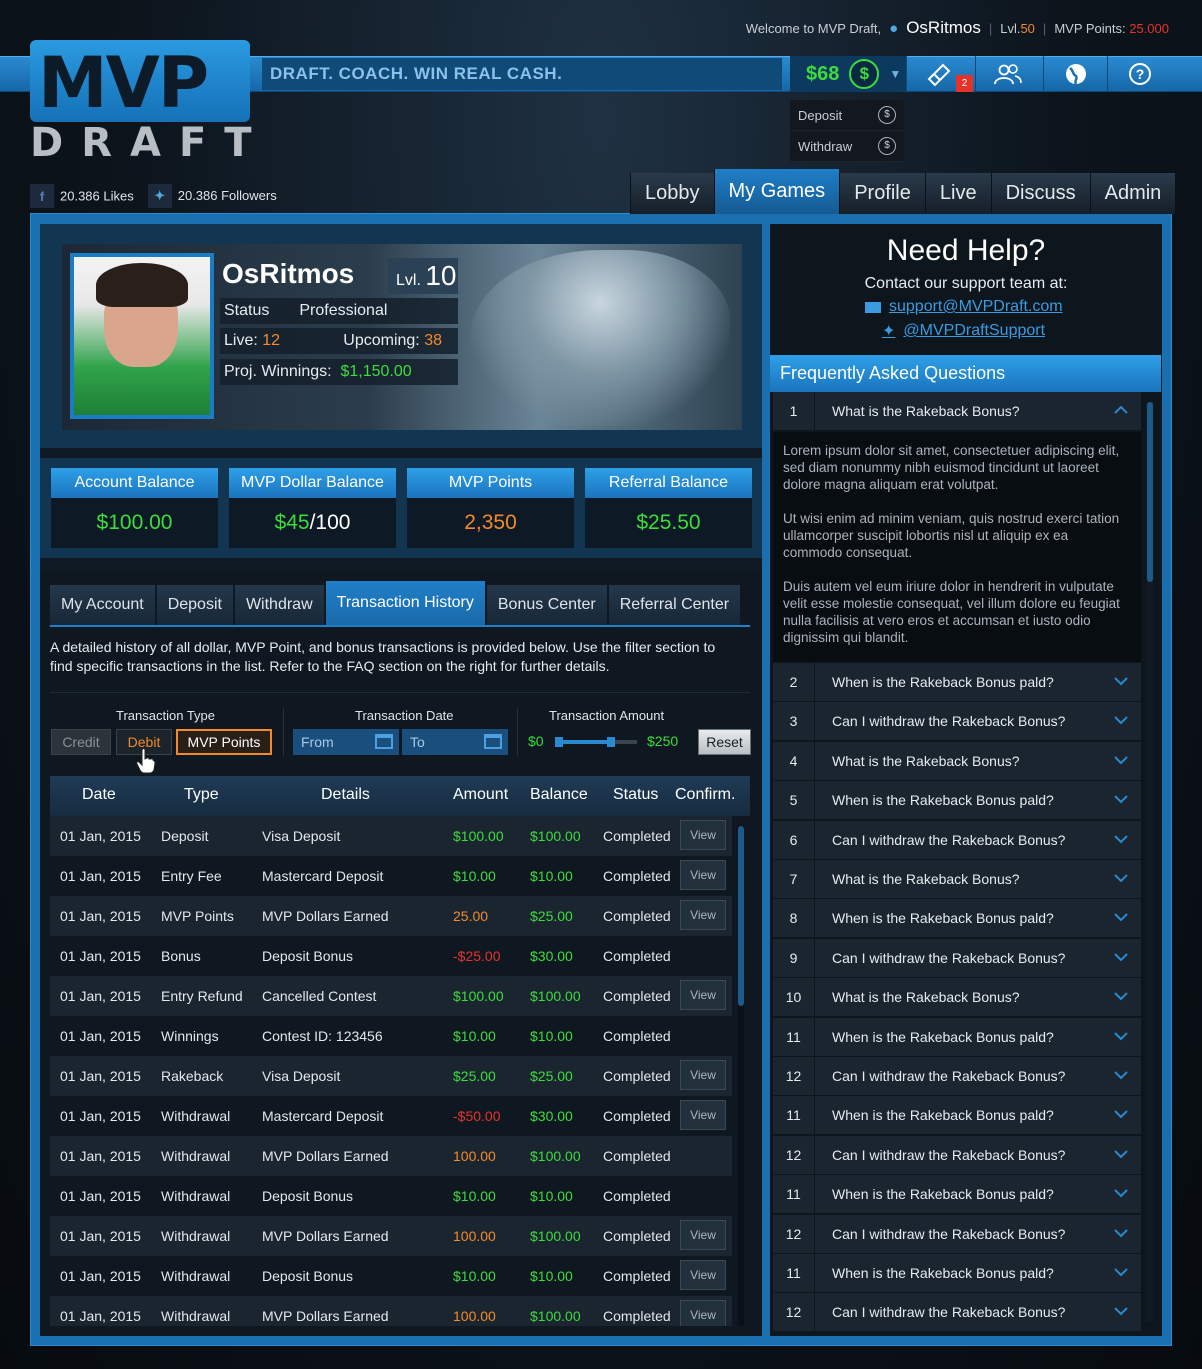 The width and height of the screenshot is (1202, 1369). I want to click on slider-max-handle, so click(611, 742).